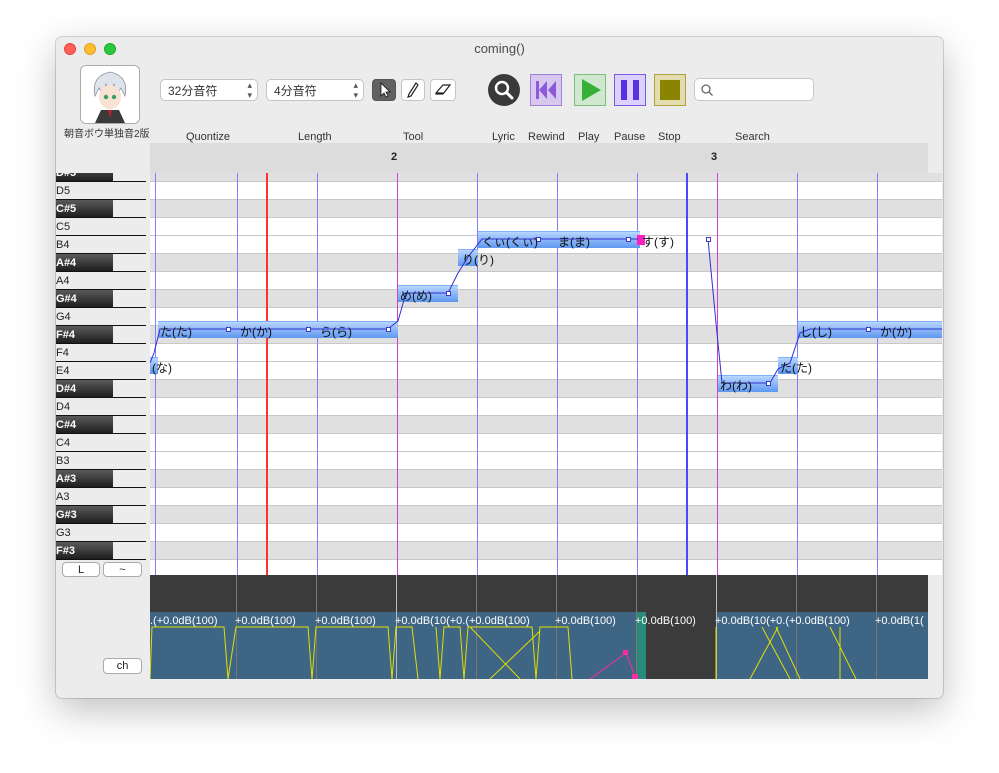 This screenshot has width=999, height=773. What do you see at coordinates (103, 389) in the screenshot?
I see `piano-key: D#4` at bounding box center [103, 389].